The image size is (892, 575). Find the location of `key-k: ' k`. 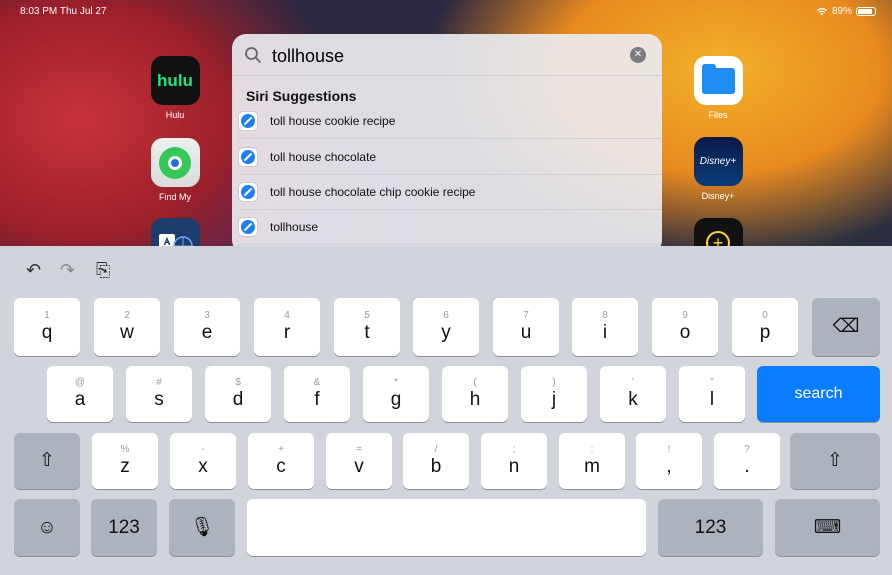

key-k: ' k is located at coordinates (633, 394).